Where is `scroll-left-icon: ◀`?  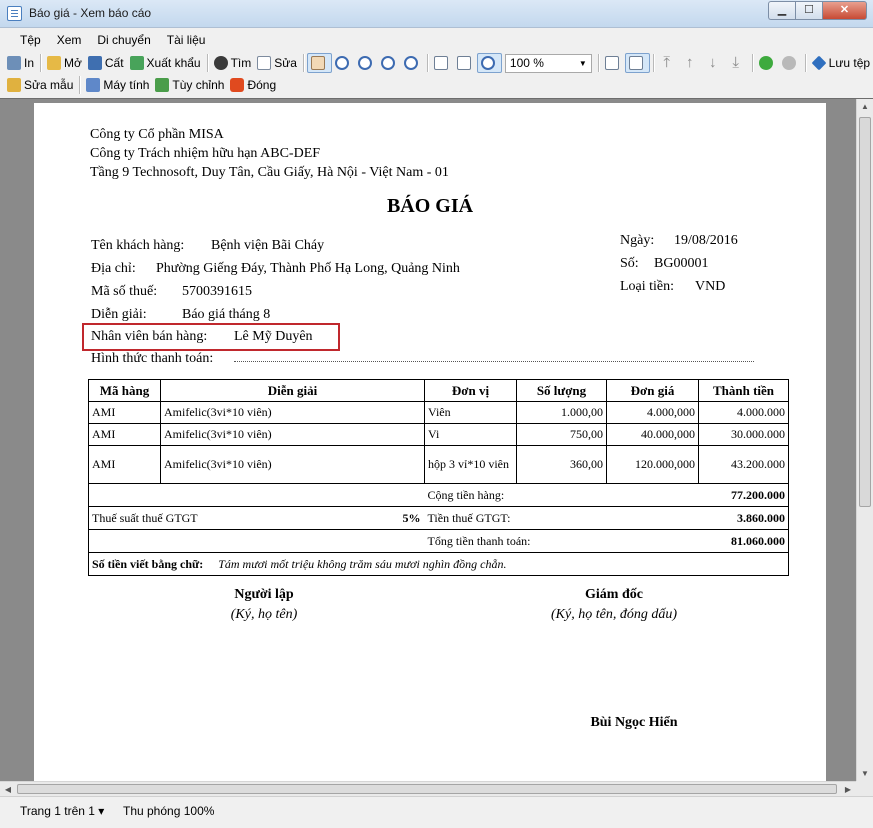 scroll-left-icon: ◀ is located at coordinates (8, 789).